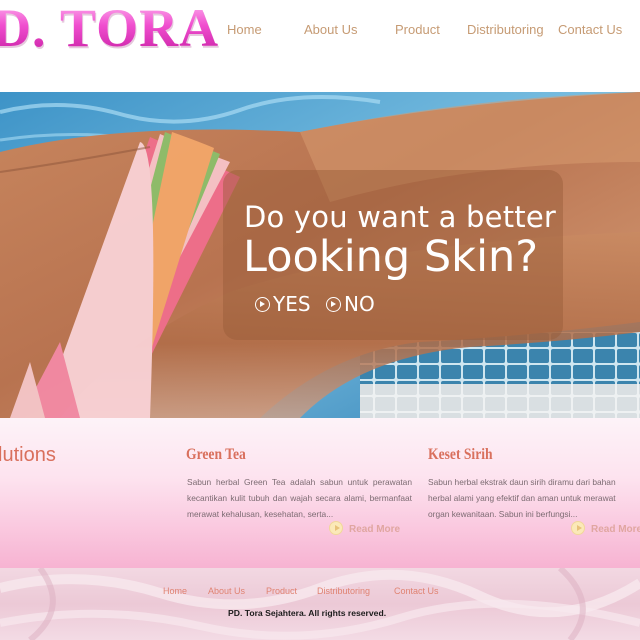 This screenshot has width=640, height=640. Describe the element at coordinates (175, 591) in the screenshot. I see `footer-nav-home: Home` at that location.